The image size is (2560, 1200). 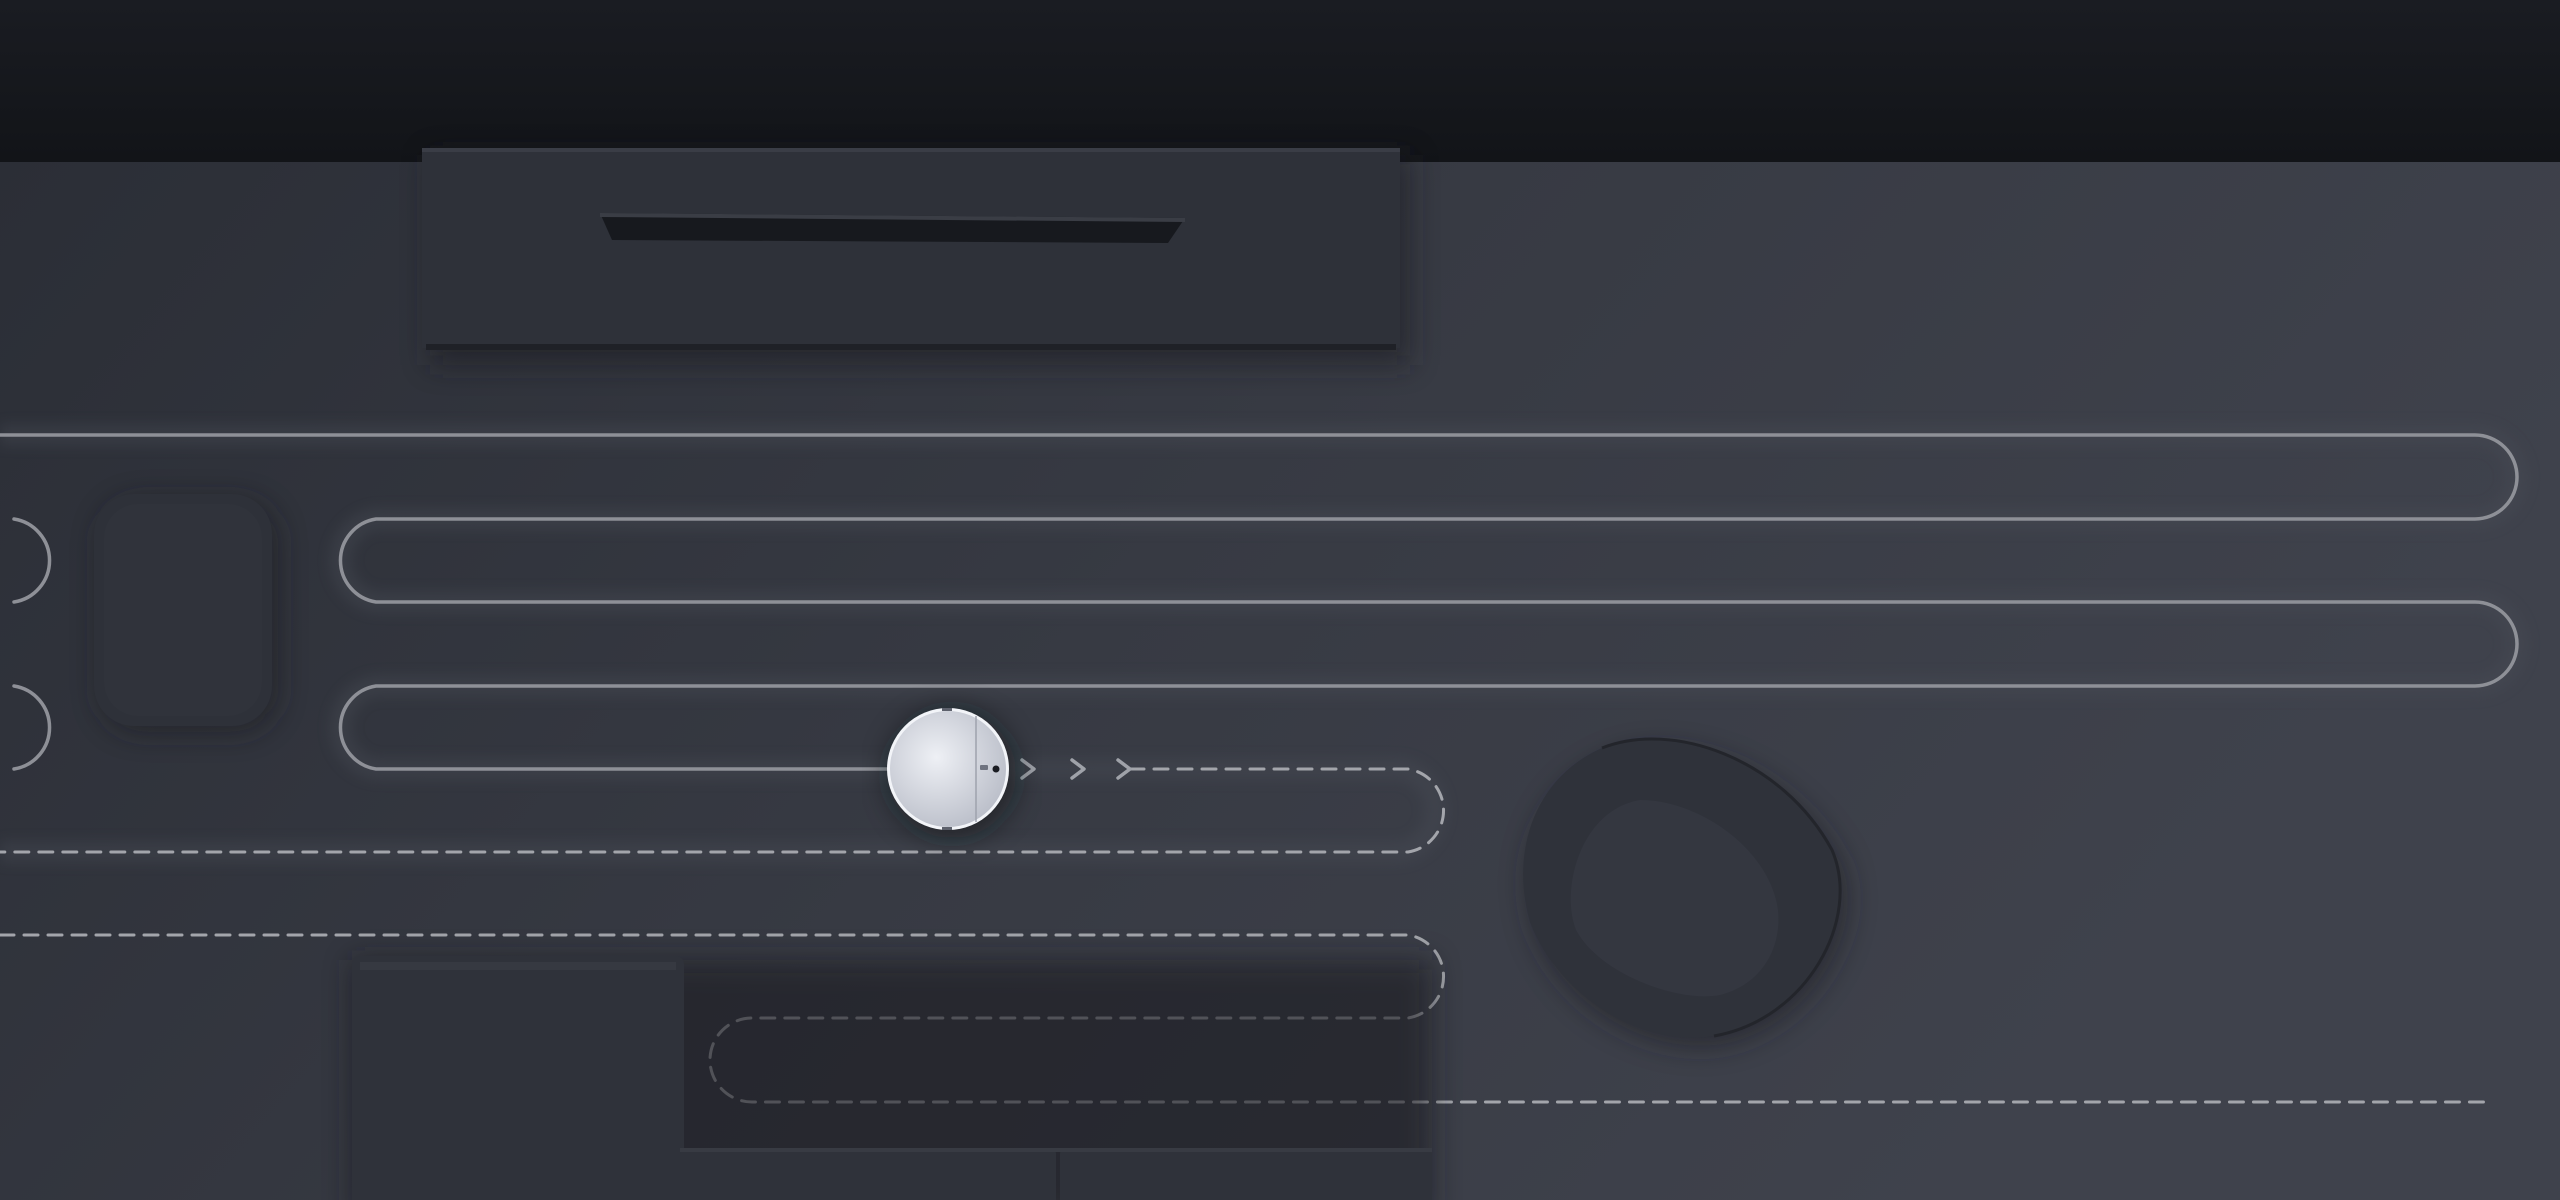 I want to click on sofa-chaise, so click(x=518, y=1078).